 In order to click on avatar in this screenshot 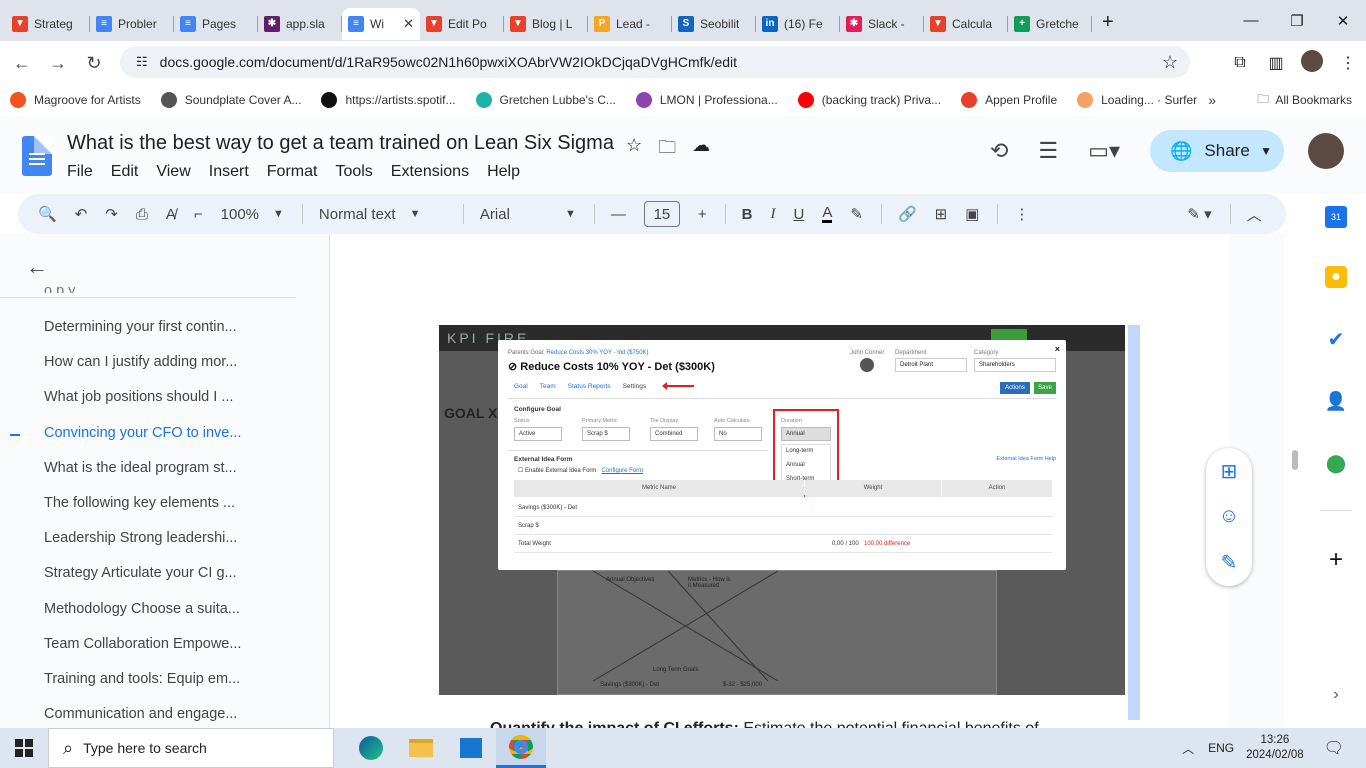, I will do `click(1326, 151)`.